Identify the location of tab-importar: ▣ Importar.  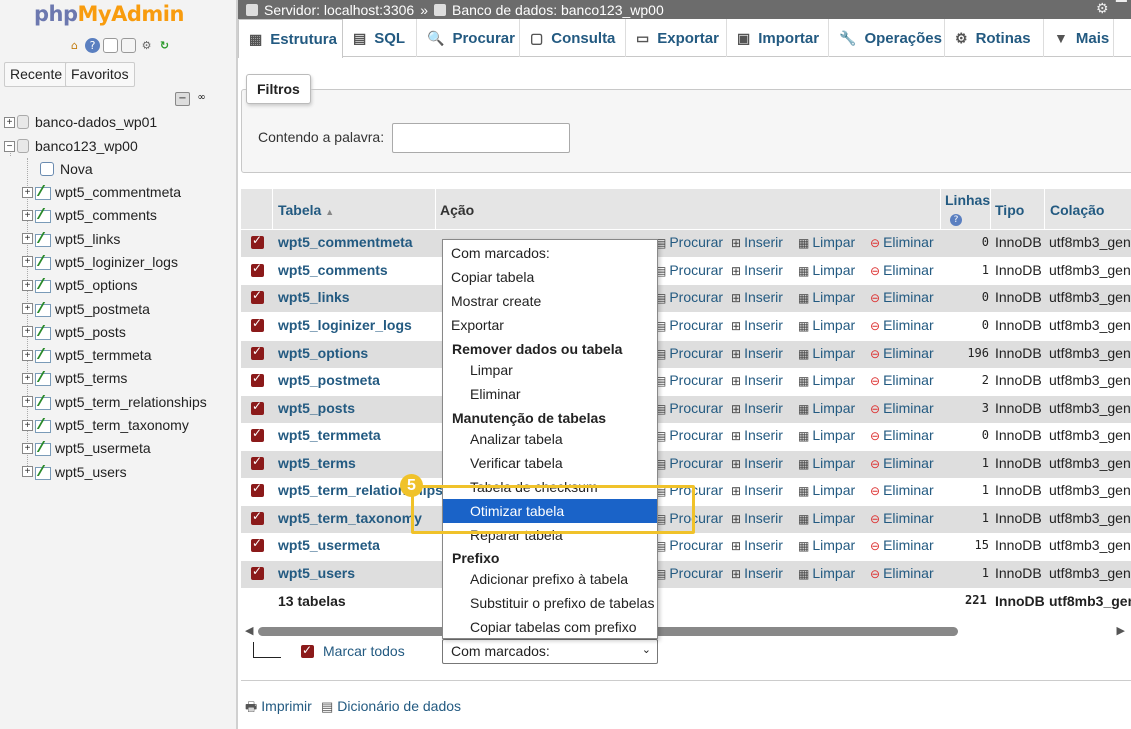
(778, 38).